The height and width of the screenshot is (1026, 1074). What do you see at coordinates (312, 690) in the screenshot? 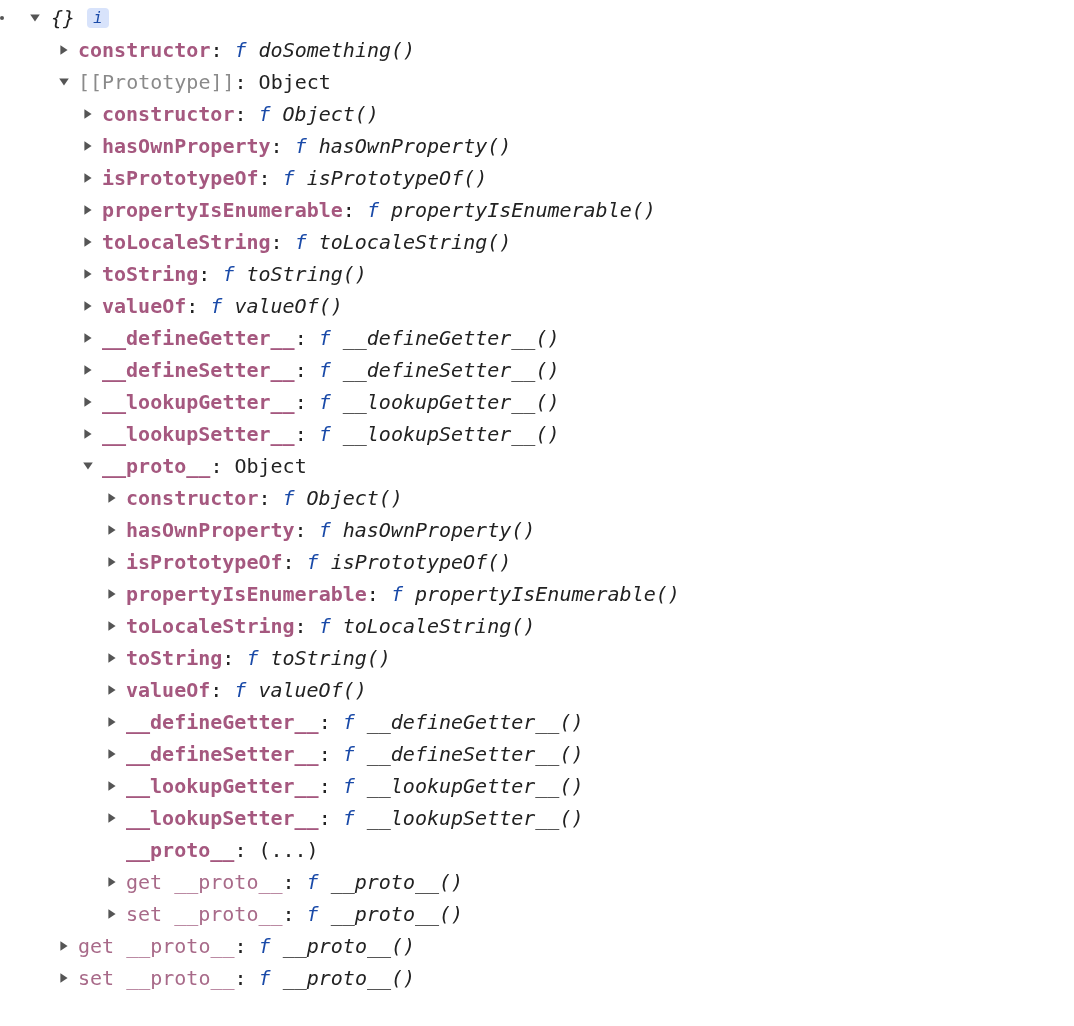
I see `function-value: valueOf()` at bounding box center [312, 690].